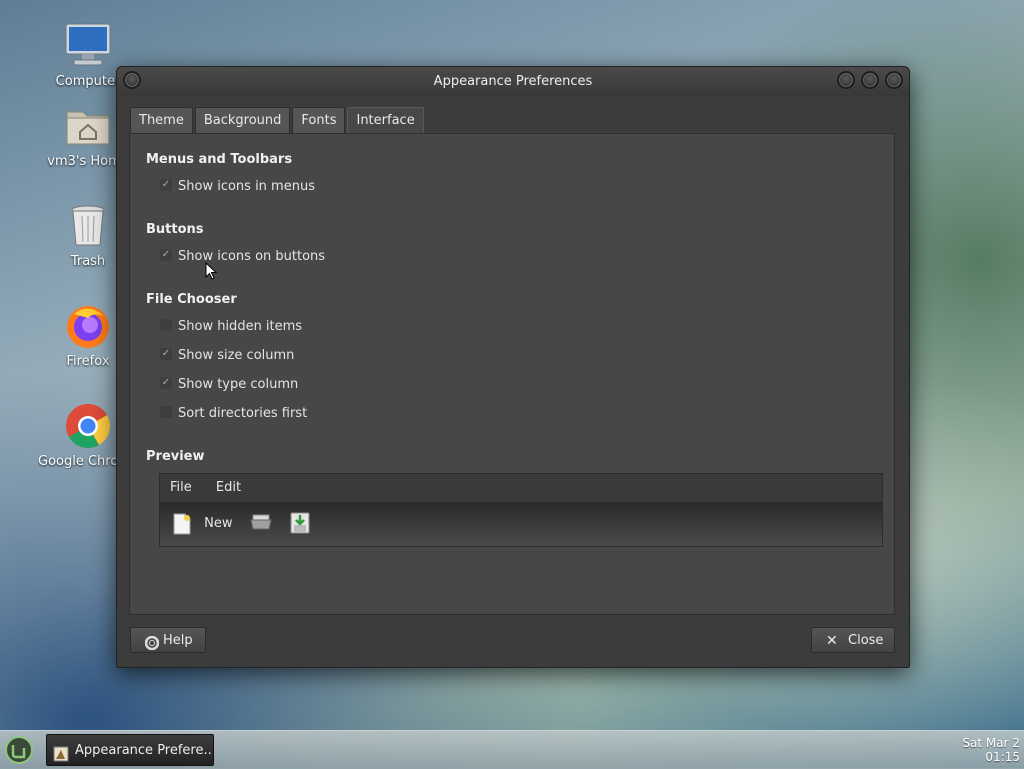 The image size is (1024, 769). Describe the element at coordinates (175, 229) in the screenshot. I see `section-title-buttons: Buttons` at that location.